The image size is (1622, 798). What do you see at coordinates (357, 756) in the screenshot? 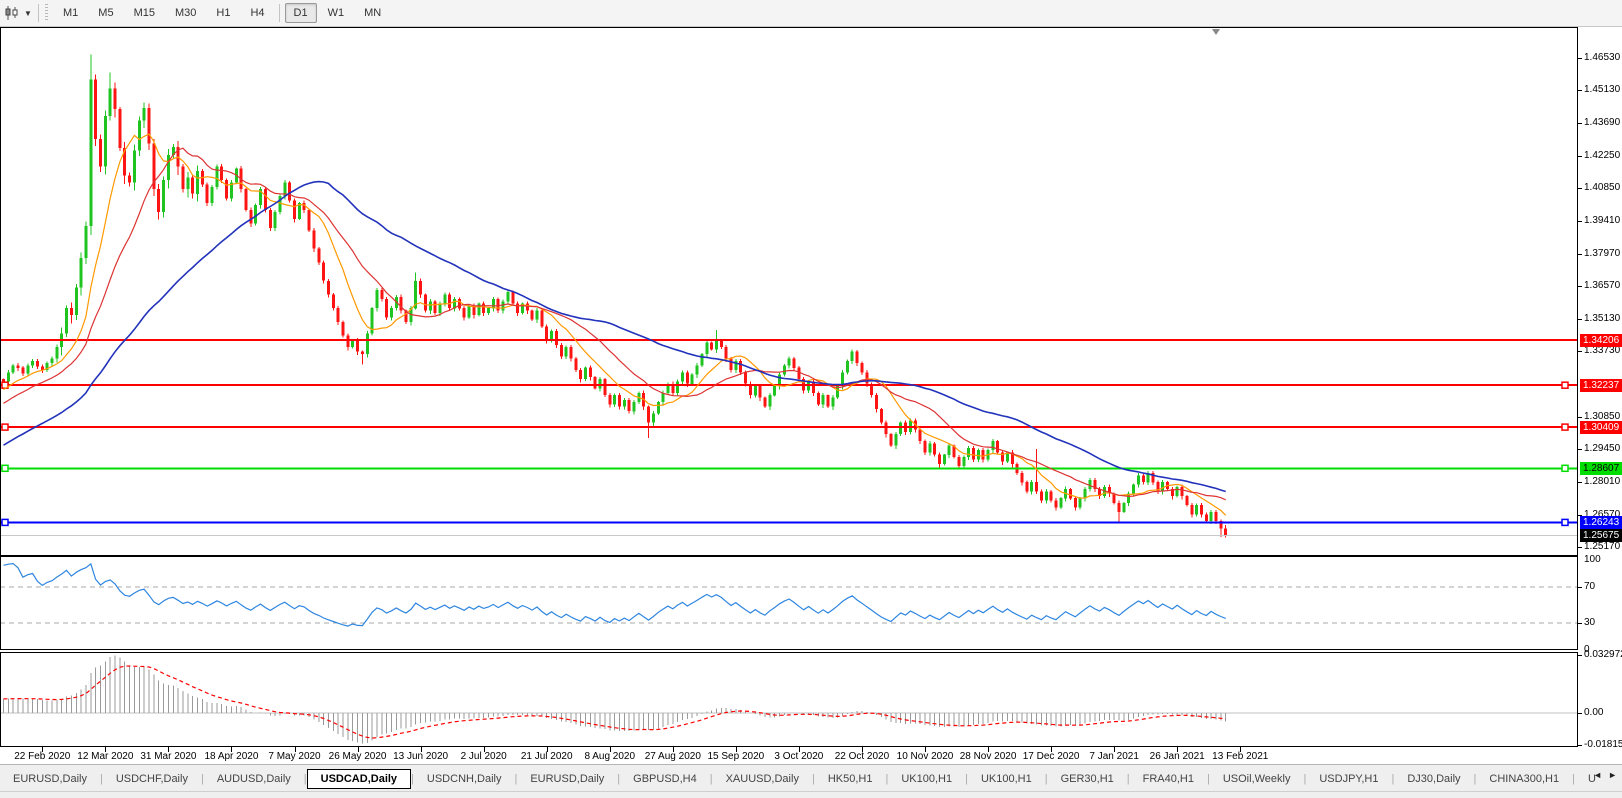
I see `date-label: 26 May 2020` at bounding box center [357, 756].